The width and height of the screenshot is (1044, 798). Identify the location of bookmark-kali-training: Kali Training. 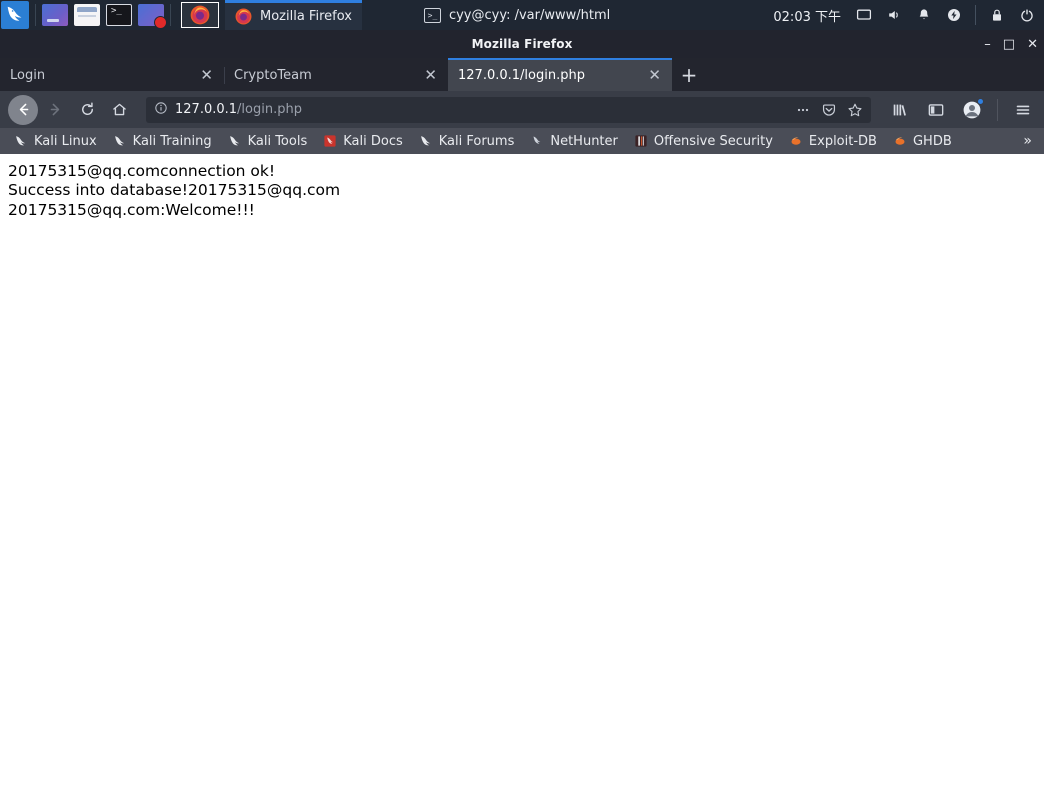
(162, 141).